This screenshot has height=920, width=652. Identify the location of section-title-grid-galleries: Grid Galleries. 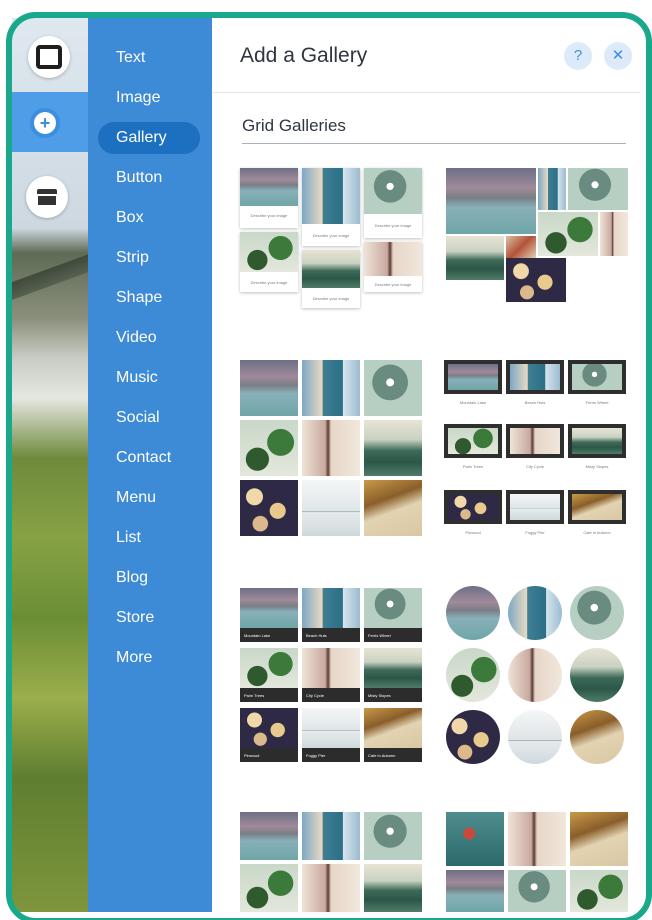
(294, 125).